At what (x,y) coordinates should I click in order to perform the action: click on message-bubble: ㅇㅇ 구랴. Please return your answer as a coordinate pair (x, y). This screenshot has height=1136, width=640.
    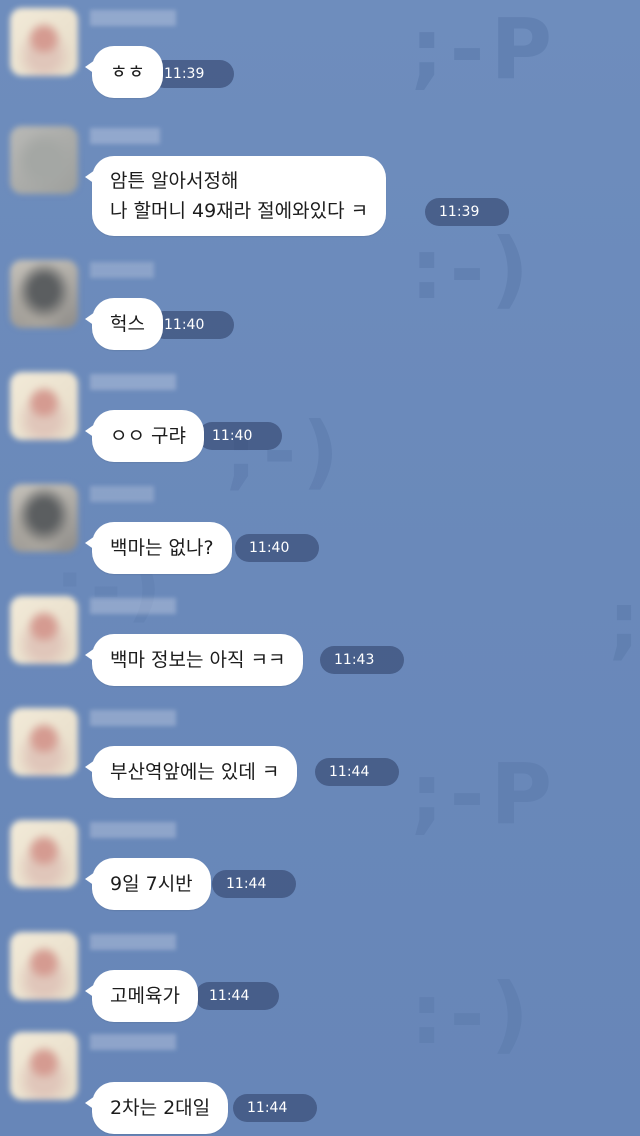
    Looking at the image, I should click on (144, 436).